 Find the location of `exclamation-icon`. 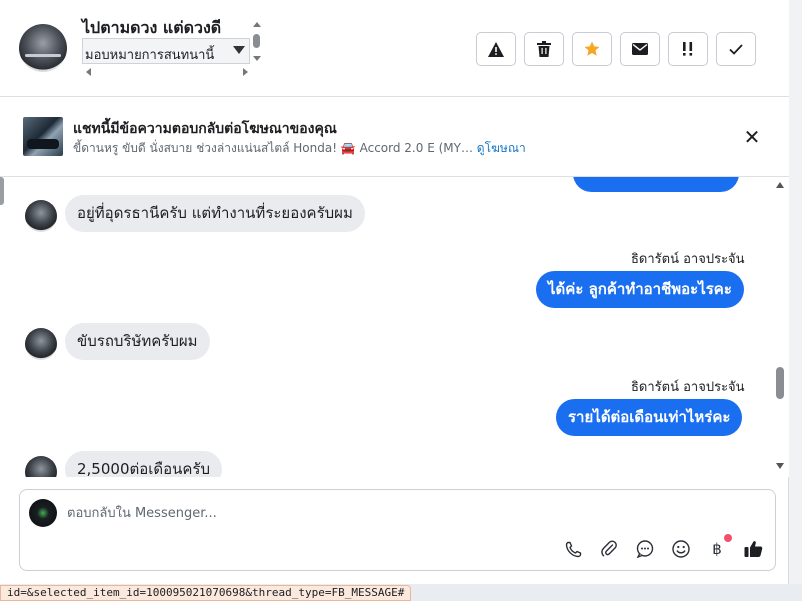

exclamation-icon is located at coordinates (688, 49).